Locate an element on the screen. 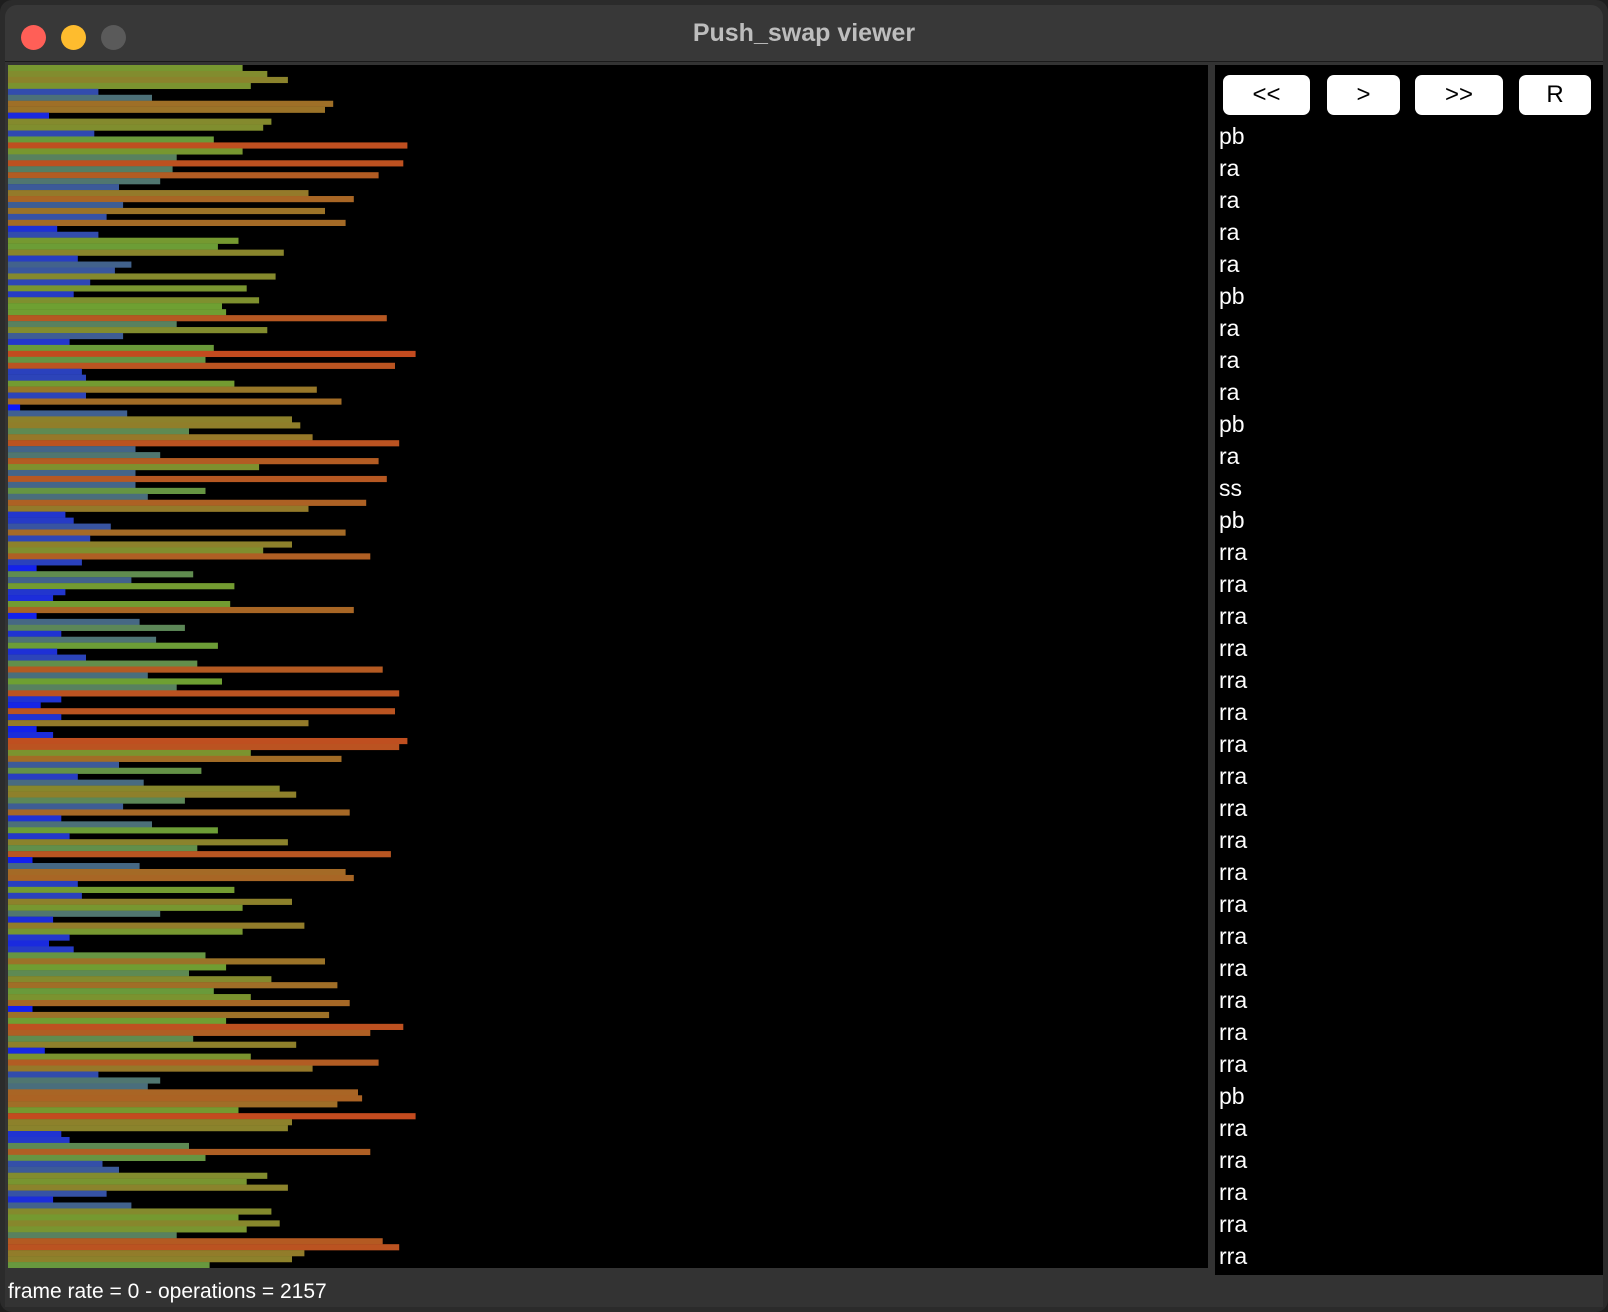 Image resolution: width=1608 pixels, height=1312 pixels. rewind-button: << is located at coordinates (1266, 95).